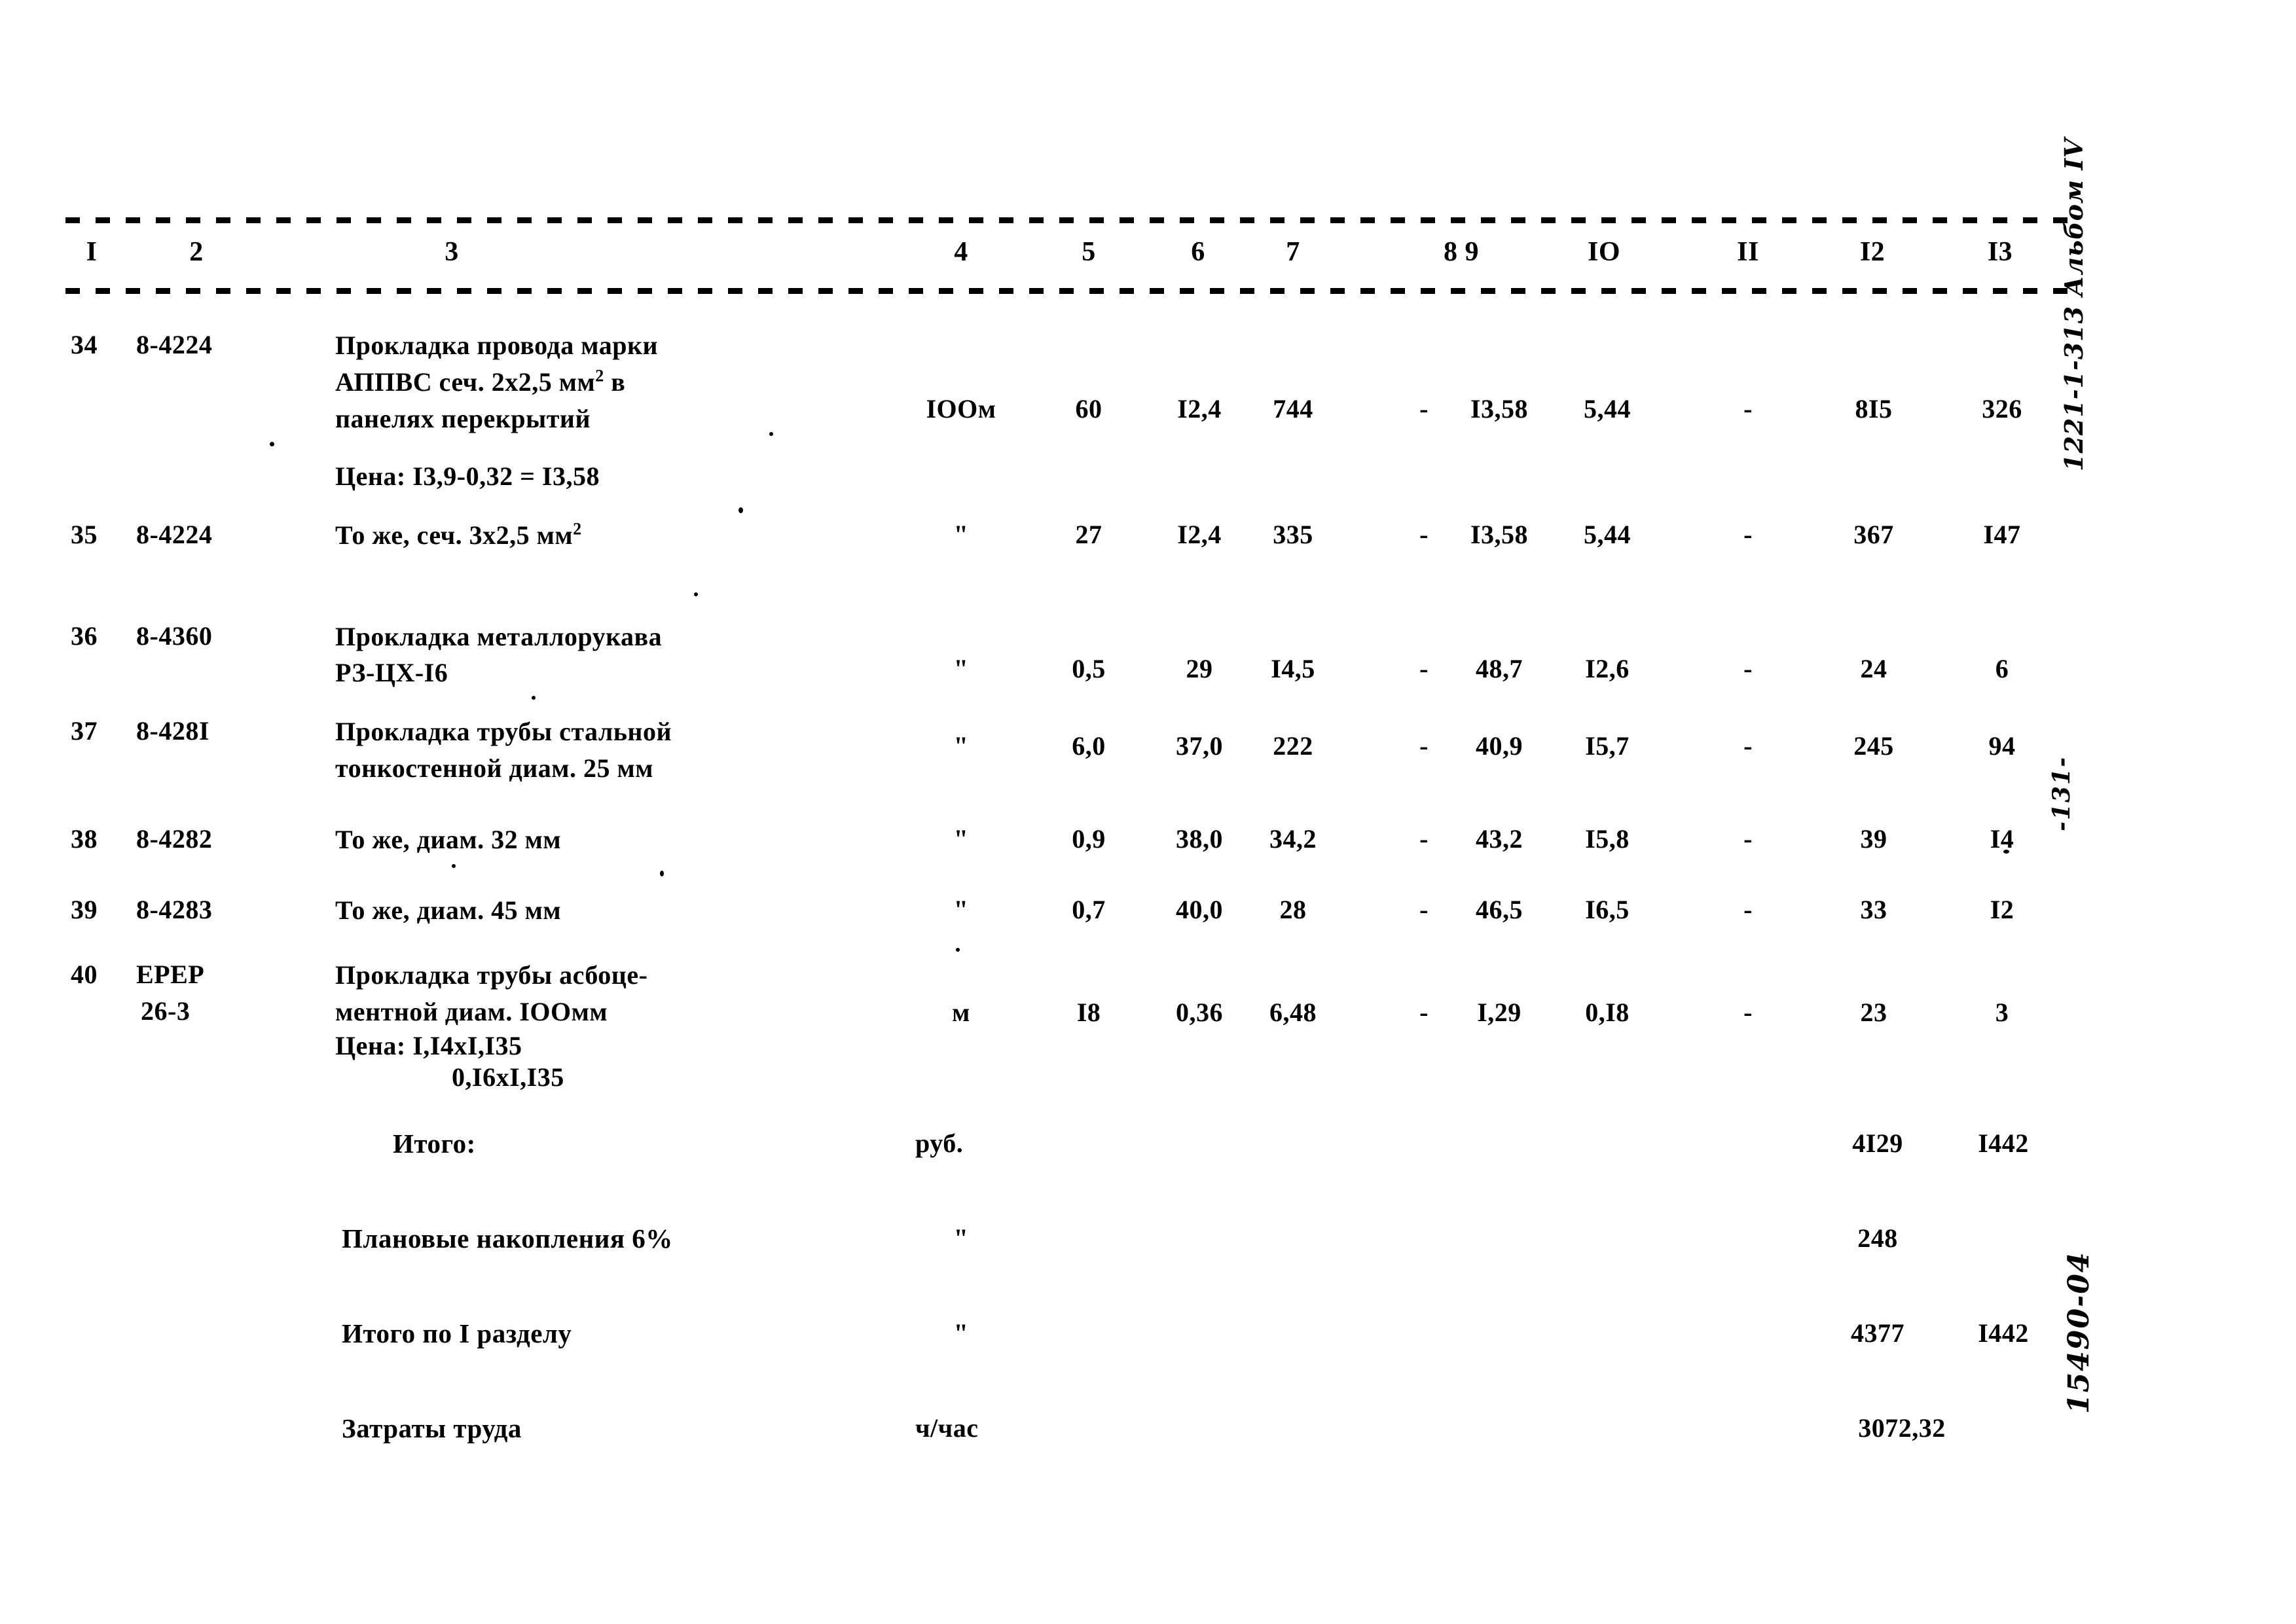 The height and width of the screenshot is (1624, 2296). What do you see at coordinates (1293, 668) in the screenshot?
I see `row-col7: I4,5` at bounding box center [1293, 668].